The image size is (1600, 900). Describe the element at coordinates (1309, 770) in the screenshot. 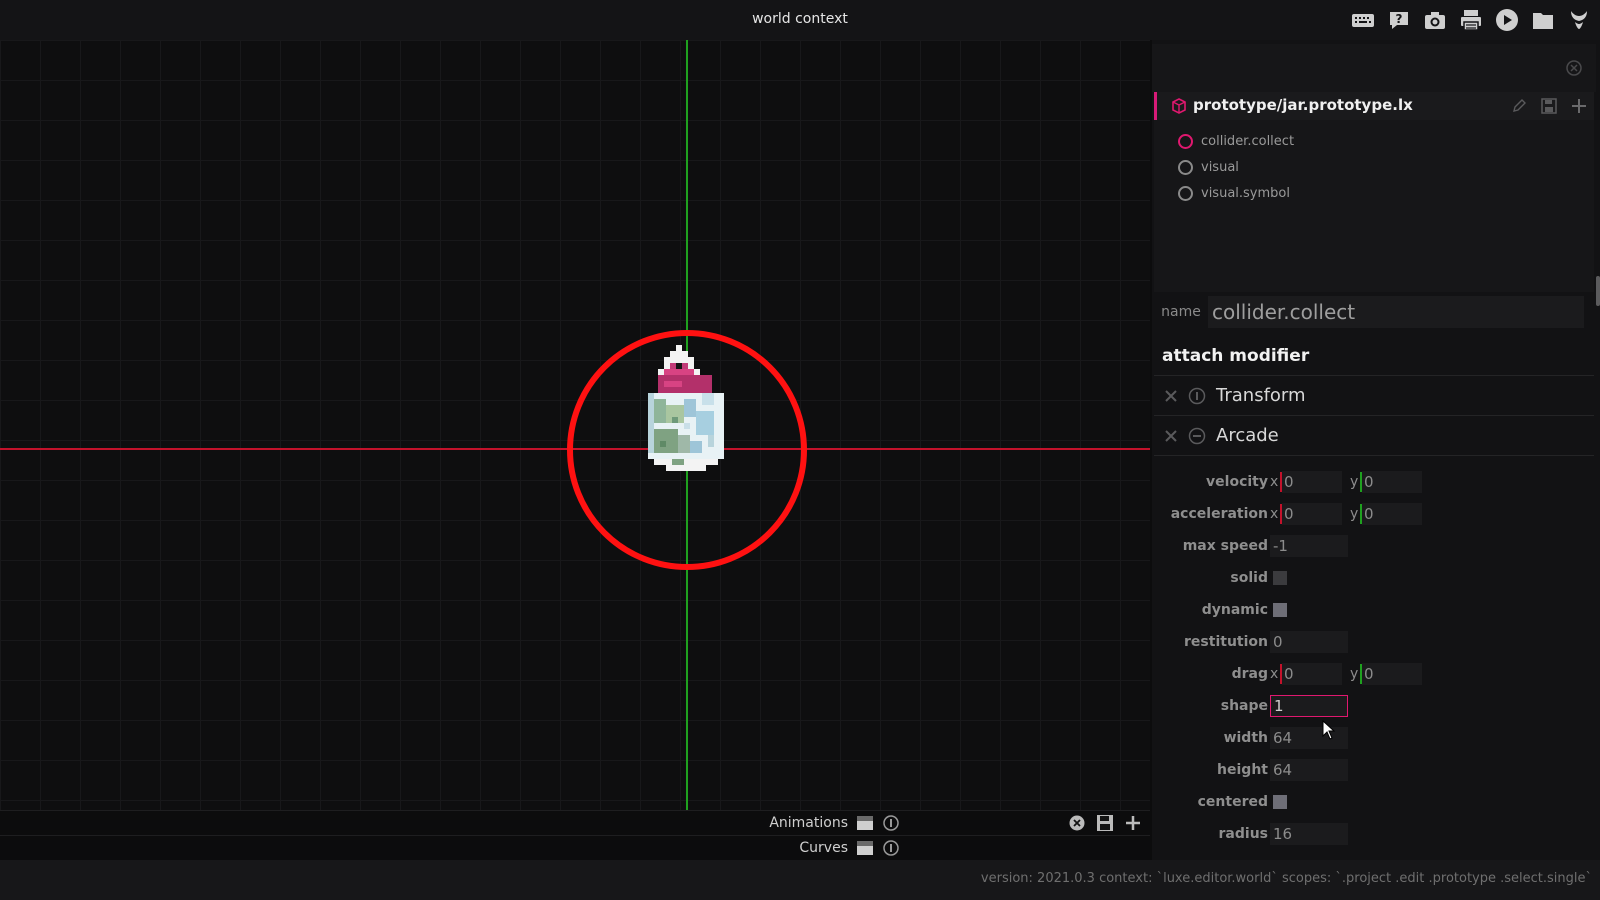

I see `height-input: 64` at that location.